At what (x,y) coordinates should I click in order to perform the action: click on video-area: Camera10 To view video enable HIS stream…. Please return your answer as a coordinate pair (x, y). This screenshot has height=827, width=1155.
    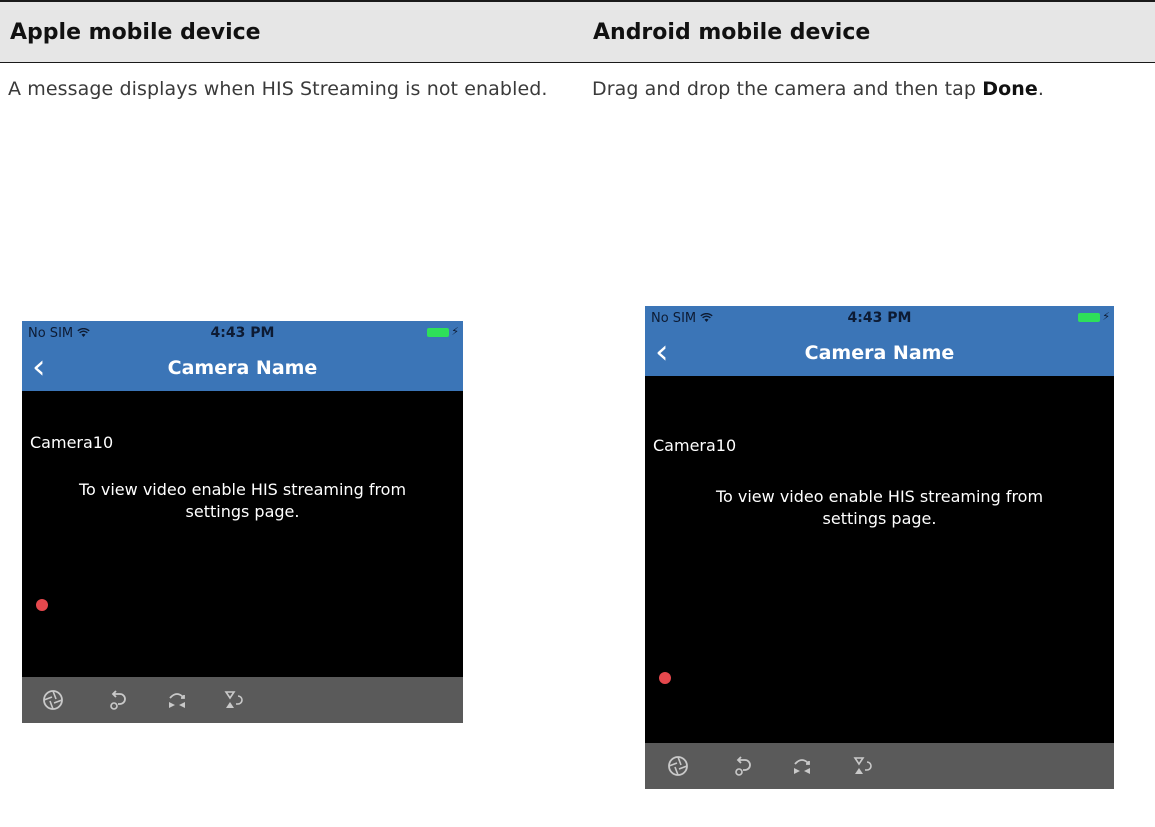
    Looking at the image, I should click on (242, 534).